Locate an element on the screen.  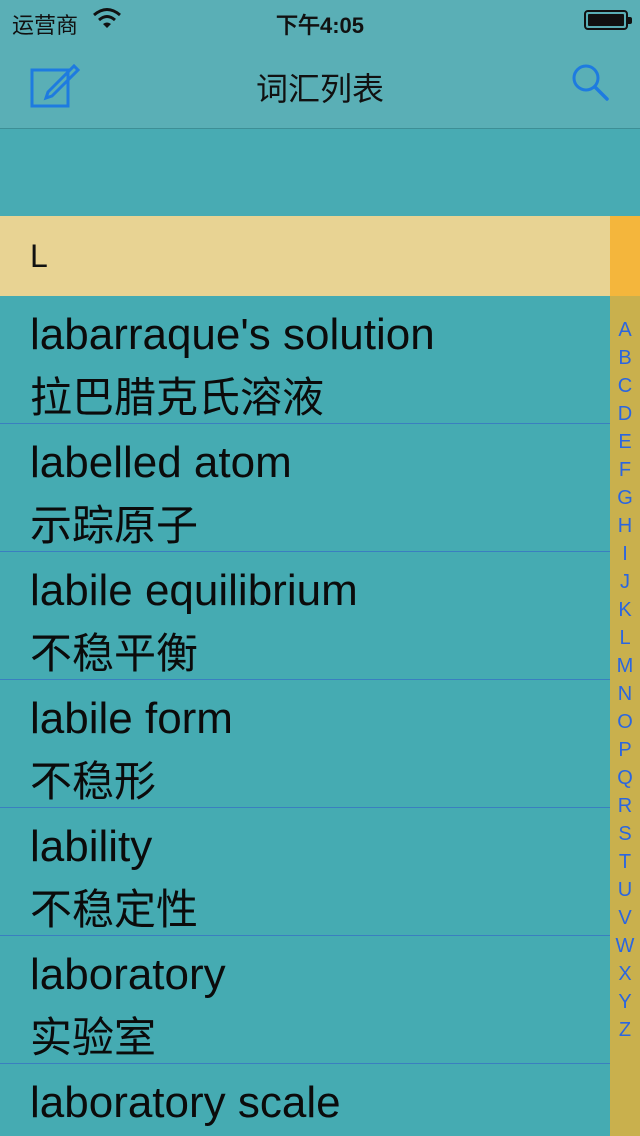
index-letter: K is located at coordinates (625, 610).